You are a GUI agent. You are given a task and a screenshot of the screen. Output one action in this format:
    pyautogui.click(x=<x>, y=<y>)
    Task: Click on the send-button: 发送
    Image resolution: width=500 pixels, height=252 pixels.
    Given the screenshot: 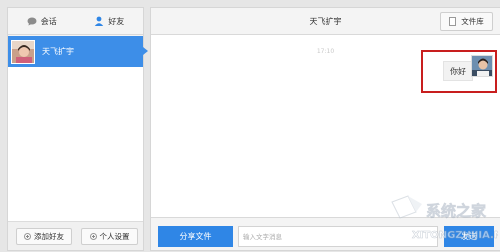 What is the action you would take?
    pyautogui.click(x=469, y=236)
    